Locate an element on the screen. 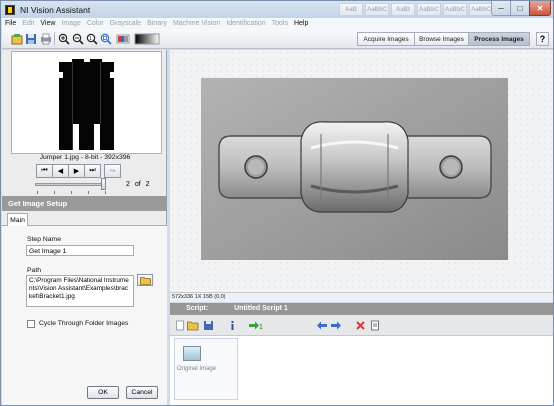  cycle-folder-checkbox is located at coordinates (31, 324).